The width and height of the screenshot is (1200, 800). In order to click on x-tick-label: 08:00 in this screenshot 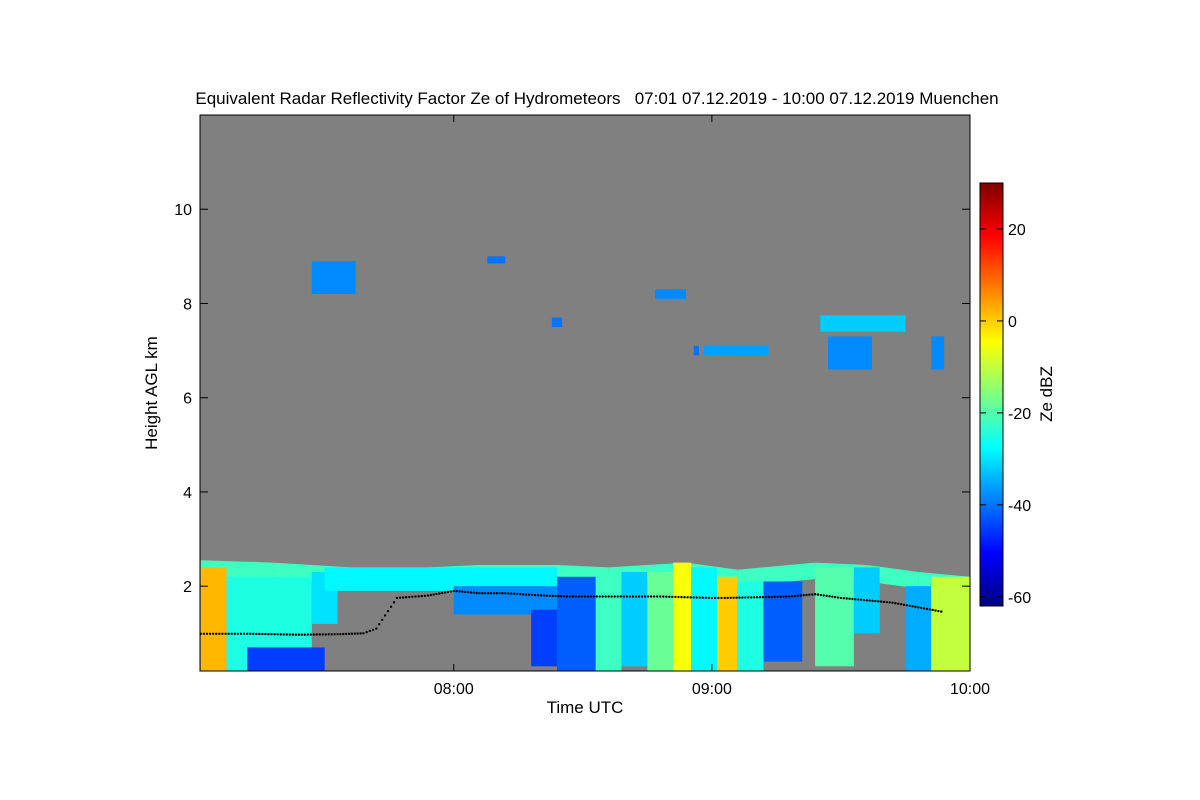, I will do `click(454, 689)`.